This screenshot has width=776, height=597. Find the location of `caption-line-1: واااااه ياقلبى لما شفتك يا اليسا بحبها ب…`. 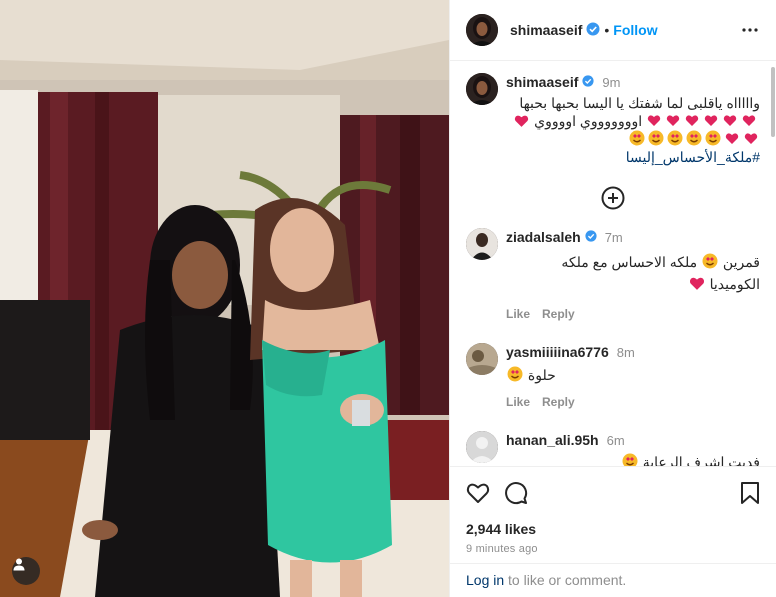

caption-line-1: واااااه ياقلبى لما شفتك يا اليسا بحبها ب… is located at coordinates (639, 103).